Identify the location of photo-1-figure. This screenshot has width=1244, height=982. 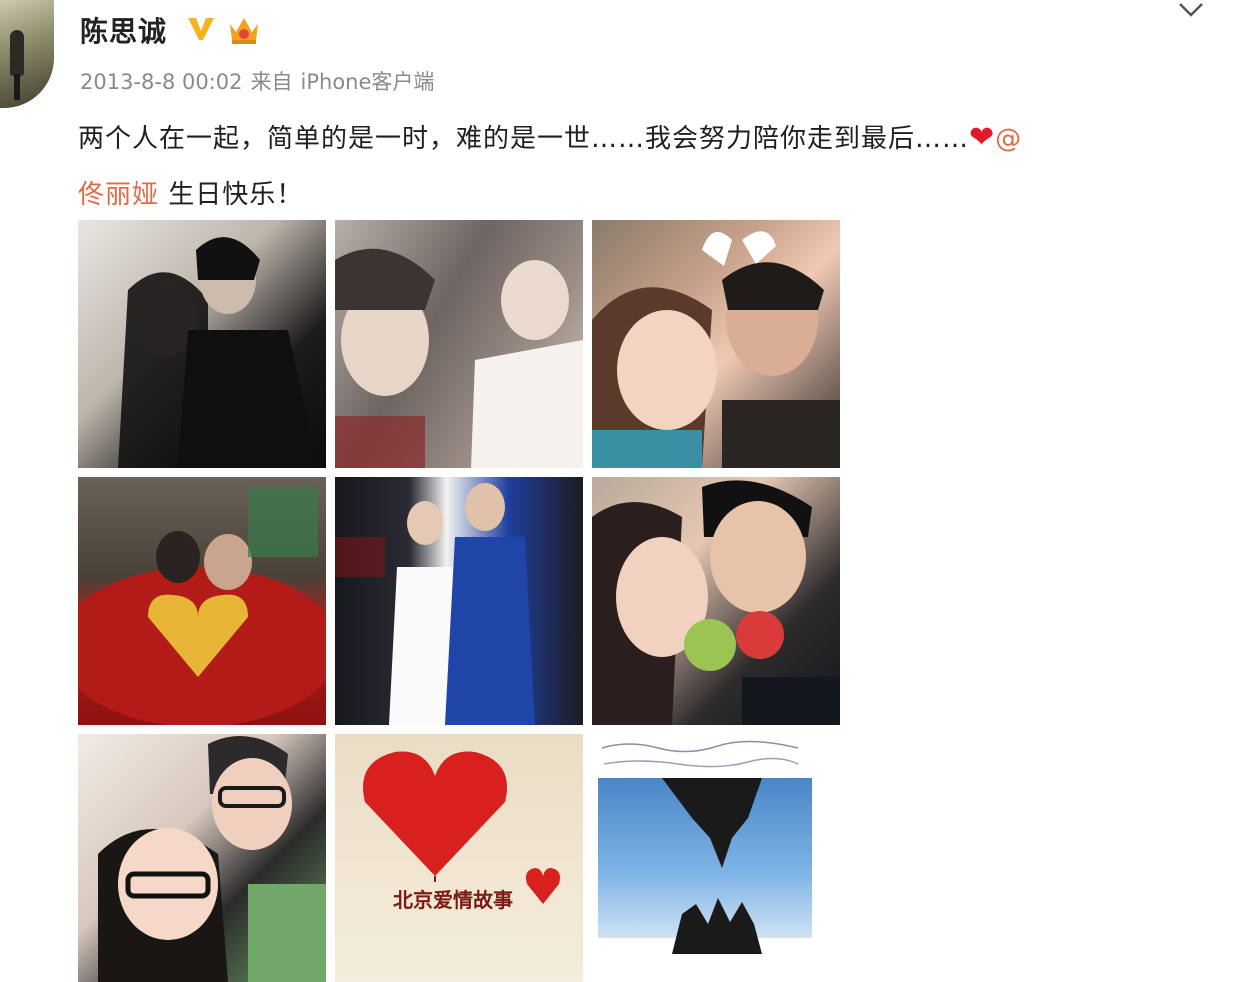
(218, 352).